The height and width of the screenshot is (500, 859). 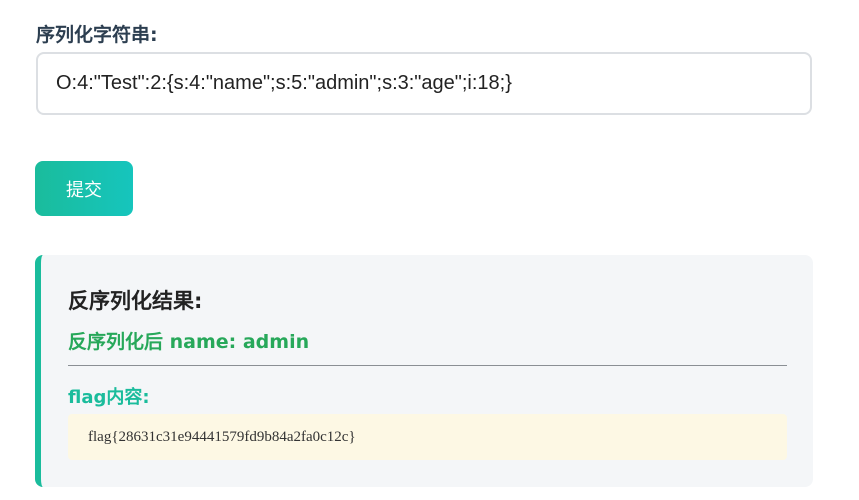 What do you see at coordinates (427, 365) in the screenshot?
I see `divider` at bounding box center [427, 365].